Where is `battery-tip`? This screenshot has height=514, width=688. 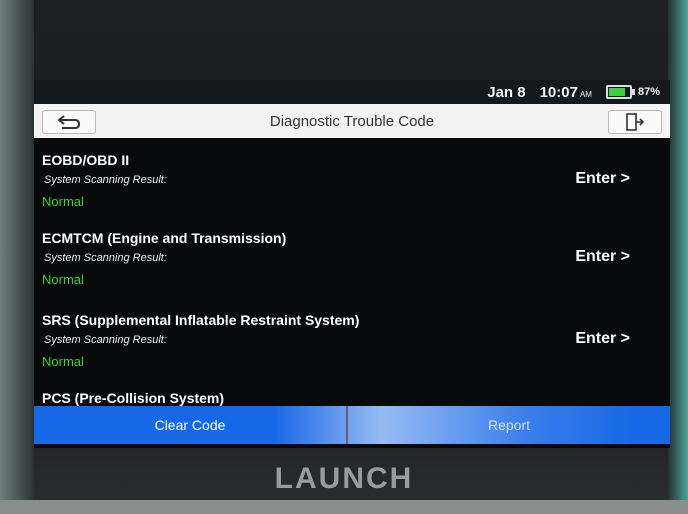 battery-tip is located at coordinates (633, 92).